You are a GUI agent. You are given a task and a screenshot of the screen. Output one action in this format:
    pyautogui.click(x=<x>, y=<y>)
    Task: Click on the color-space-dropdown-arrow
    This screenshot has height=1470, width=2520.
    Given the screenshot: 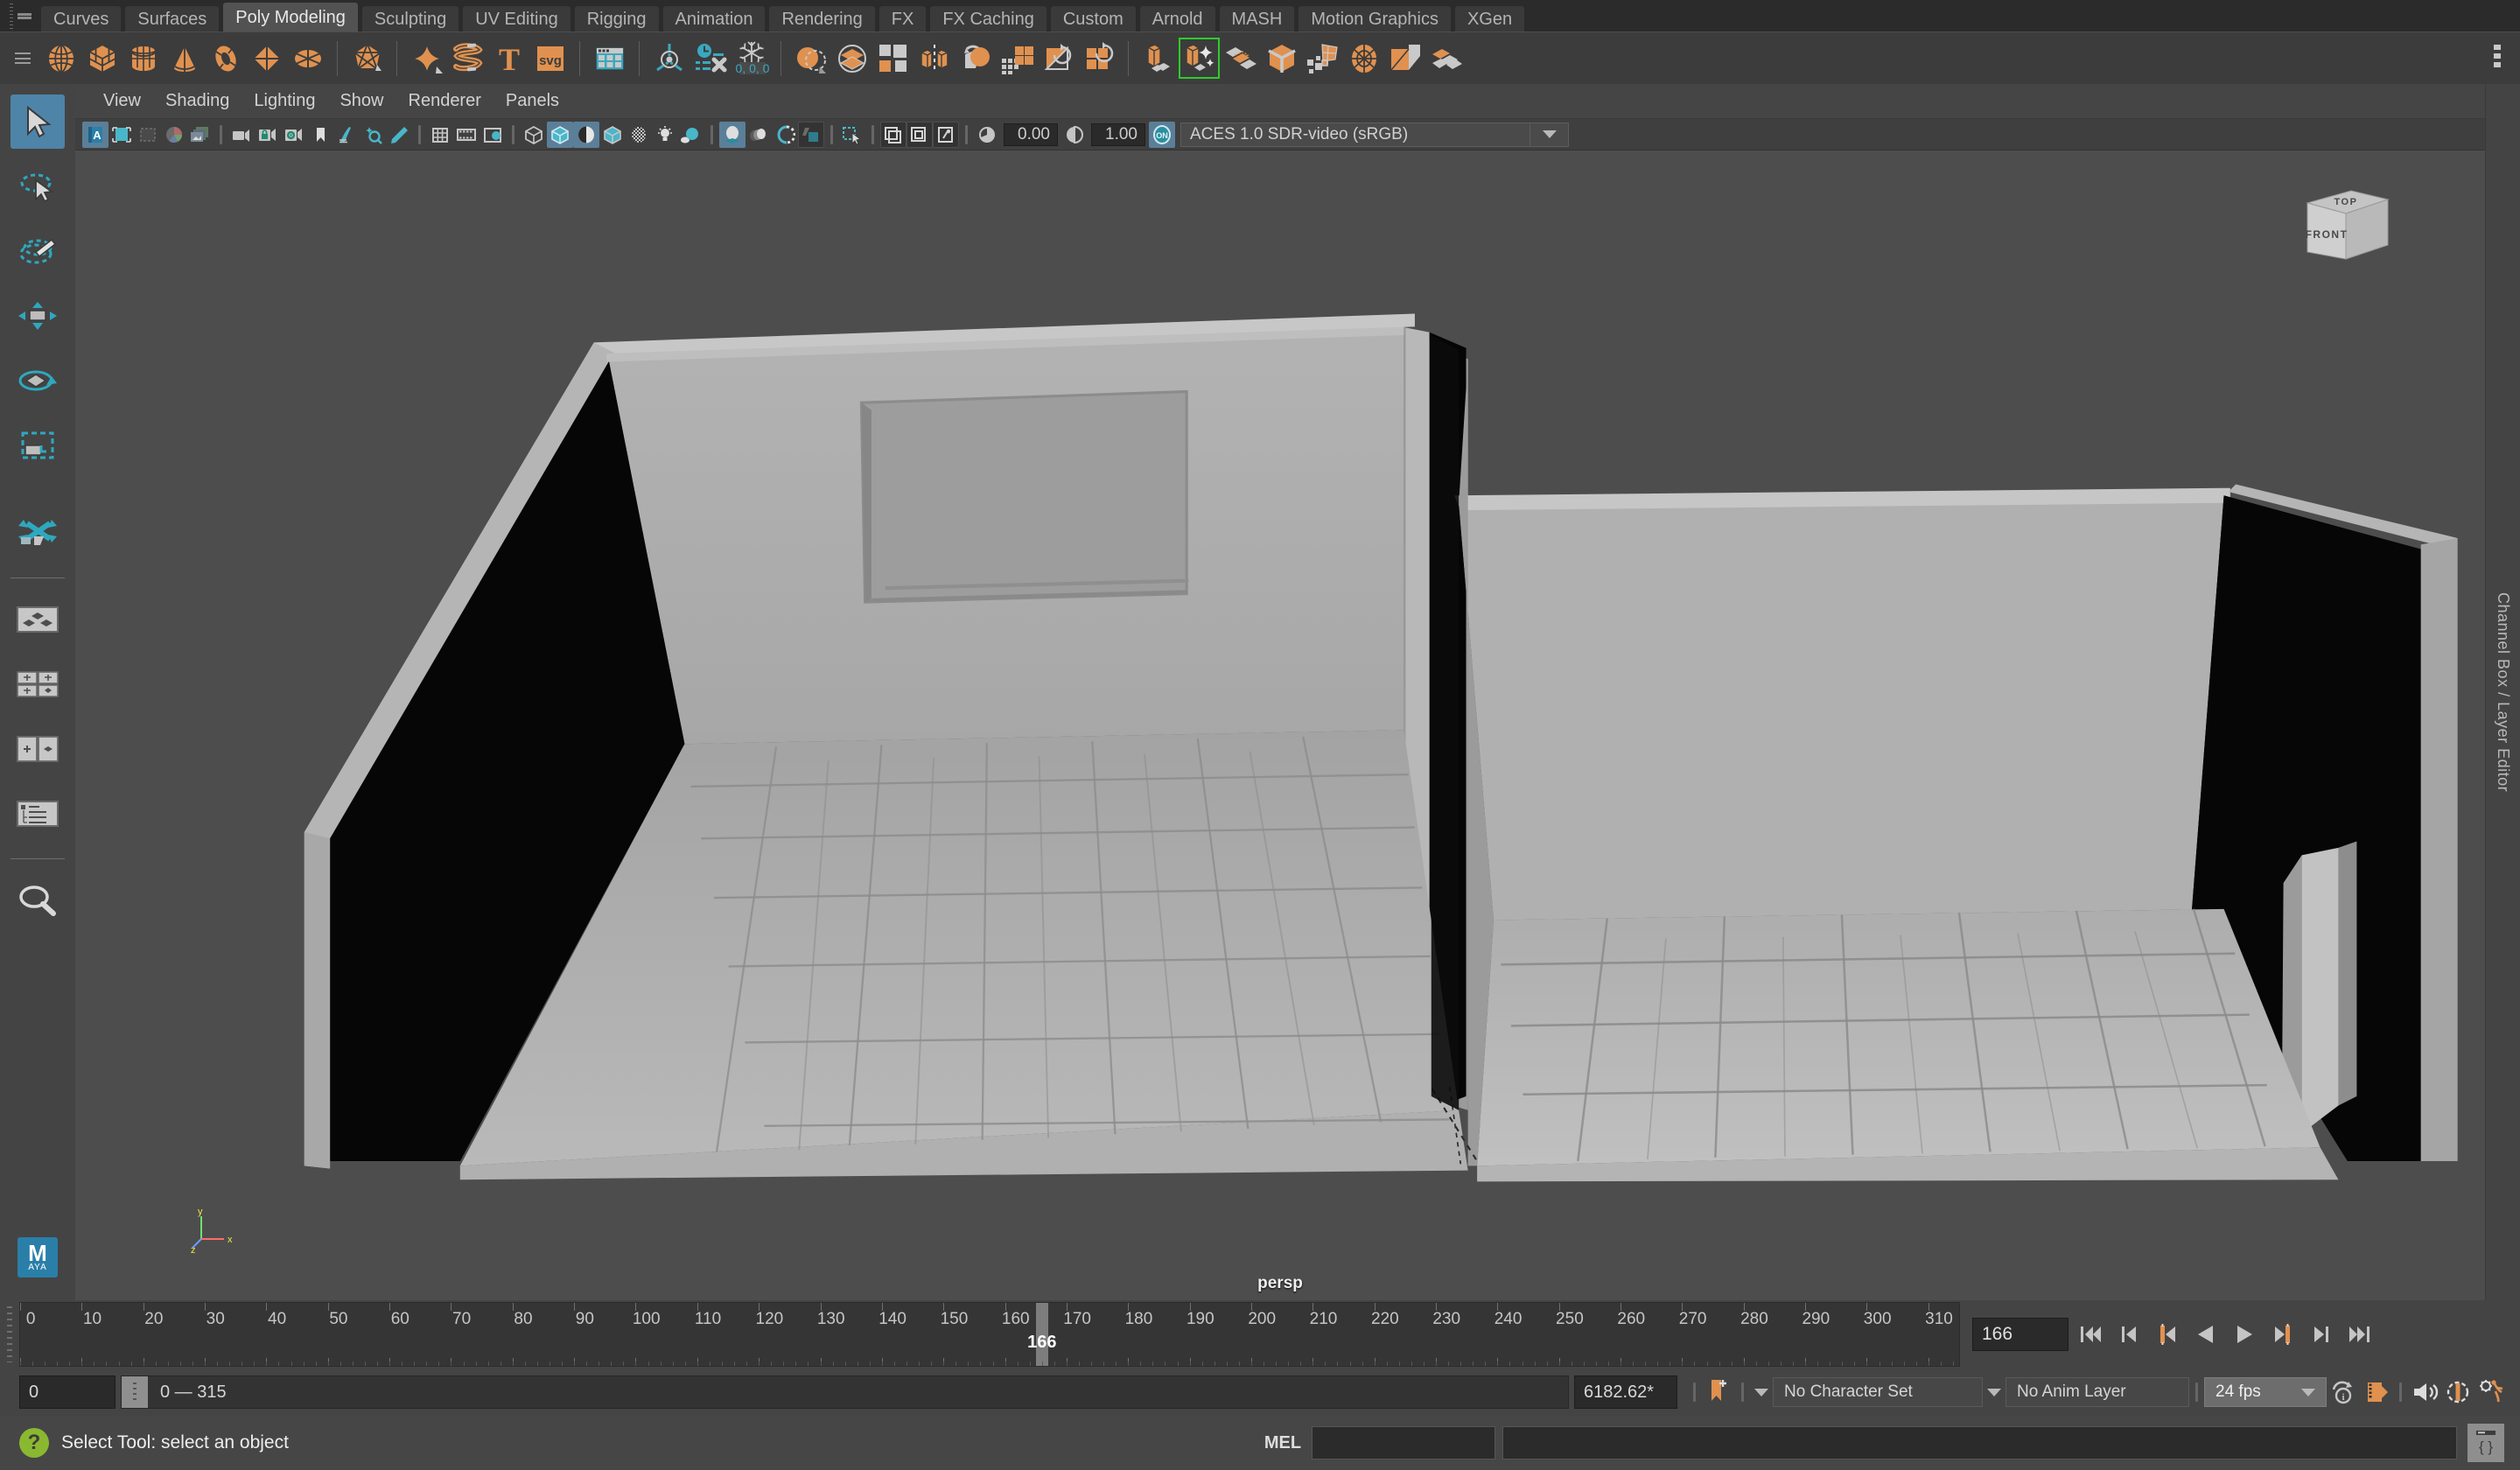 What is the action you would take?
    pyautogui.click(x=1549, y=134)
    